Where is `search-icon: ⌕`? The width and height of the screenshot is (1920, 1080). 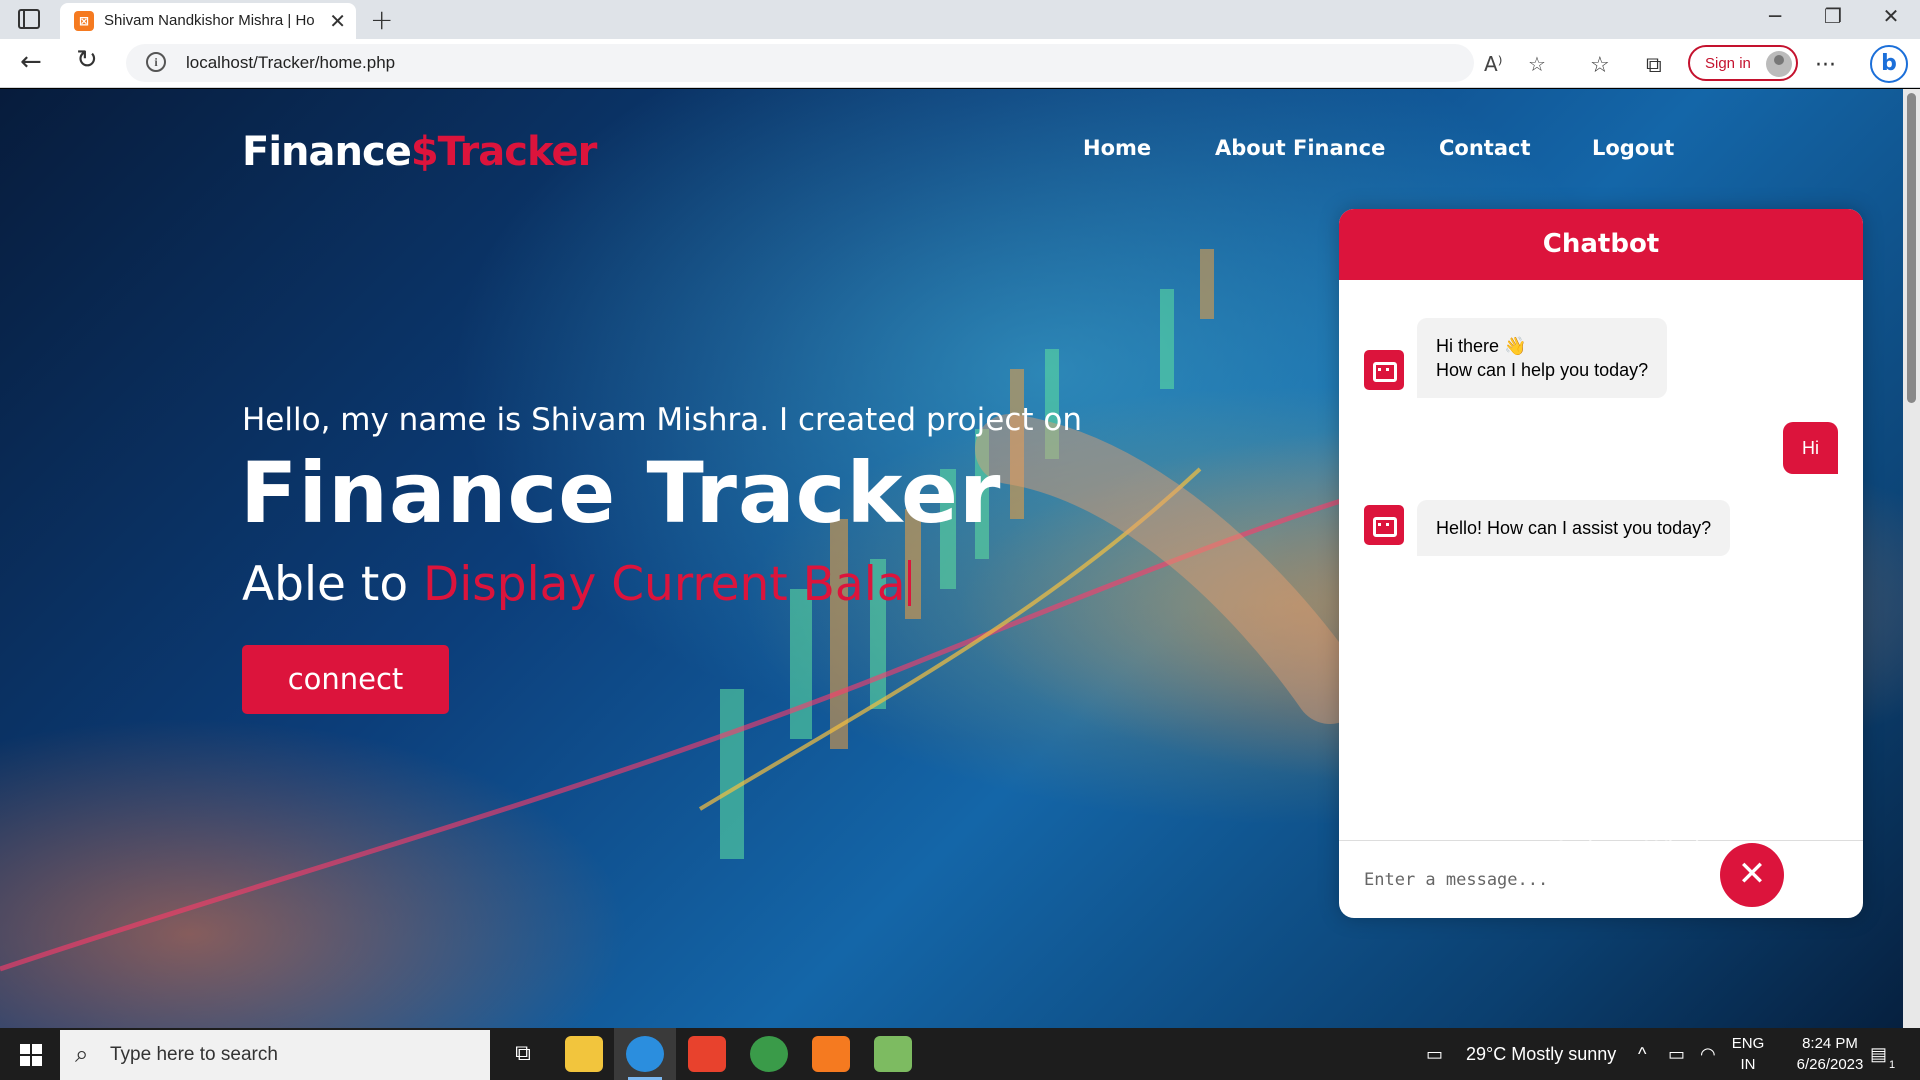
search-icon: ⌕ is located at coordinates (82, 1054).